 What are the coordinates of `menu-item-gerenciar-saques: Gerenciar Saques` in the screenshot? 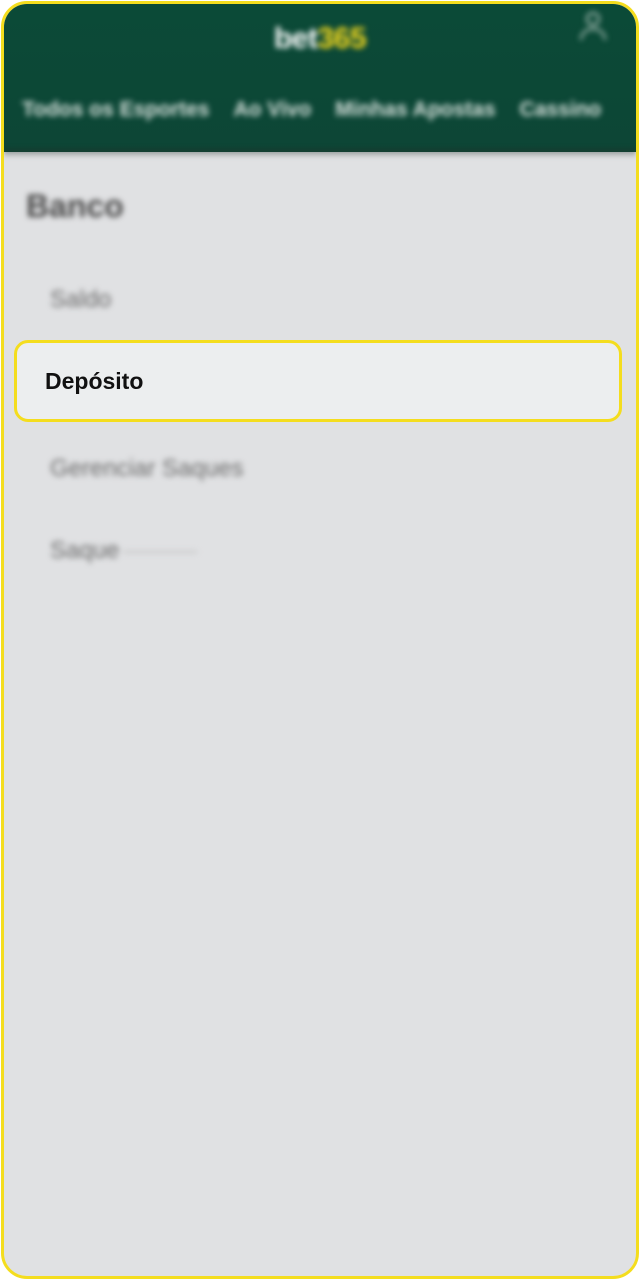 It's located at (146, 469).